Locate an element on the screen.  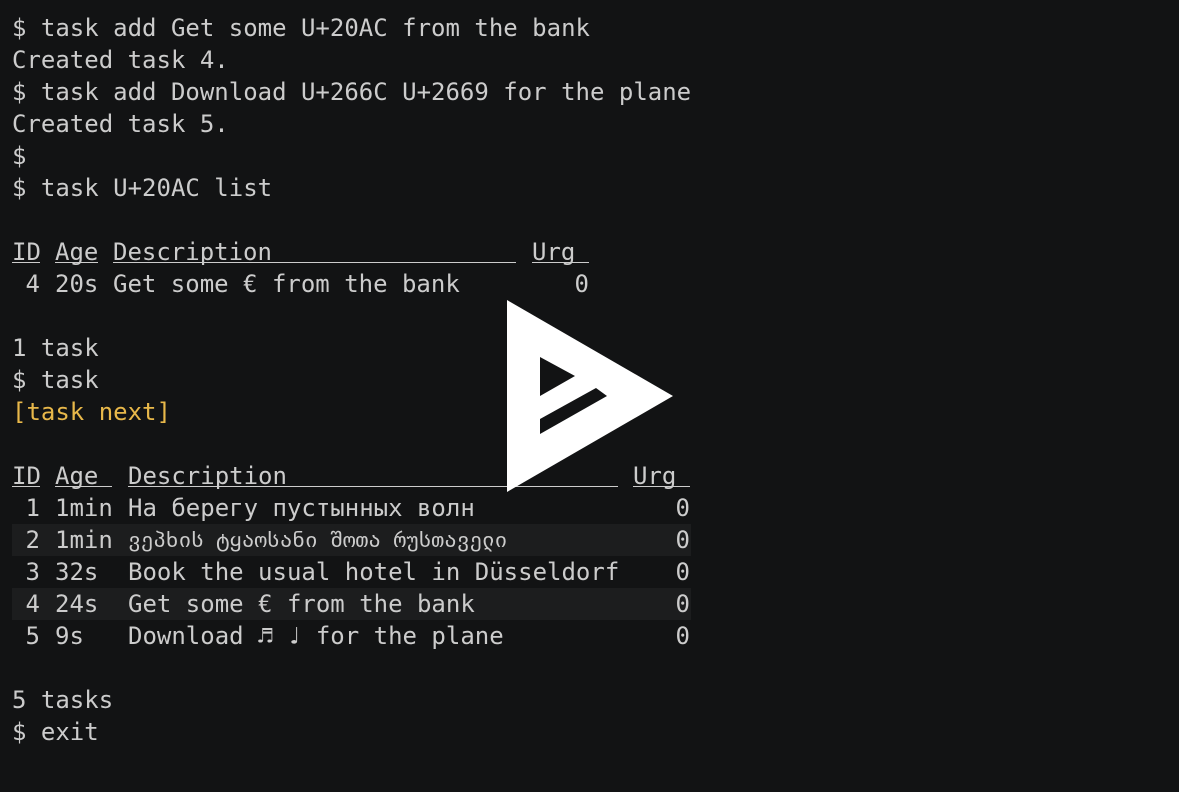
table-row: 2 1min ვეპხის ტყაოსანი შოთა რუსთაველი 0 is located at coordinates (351, 540).